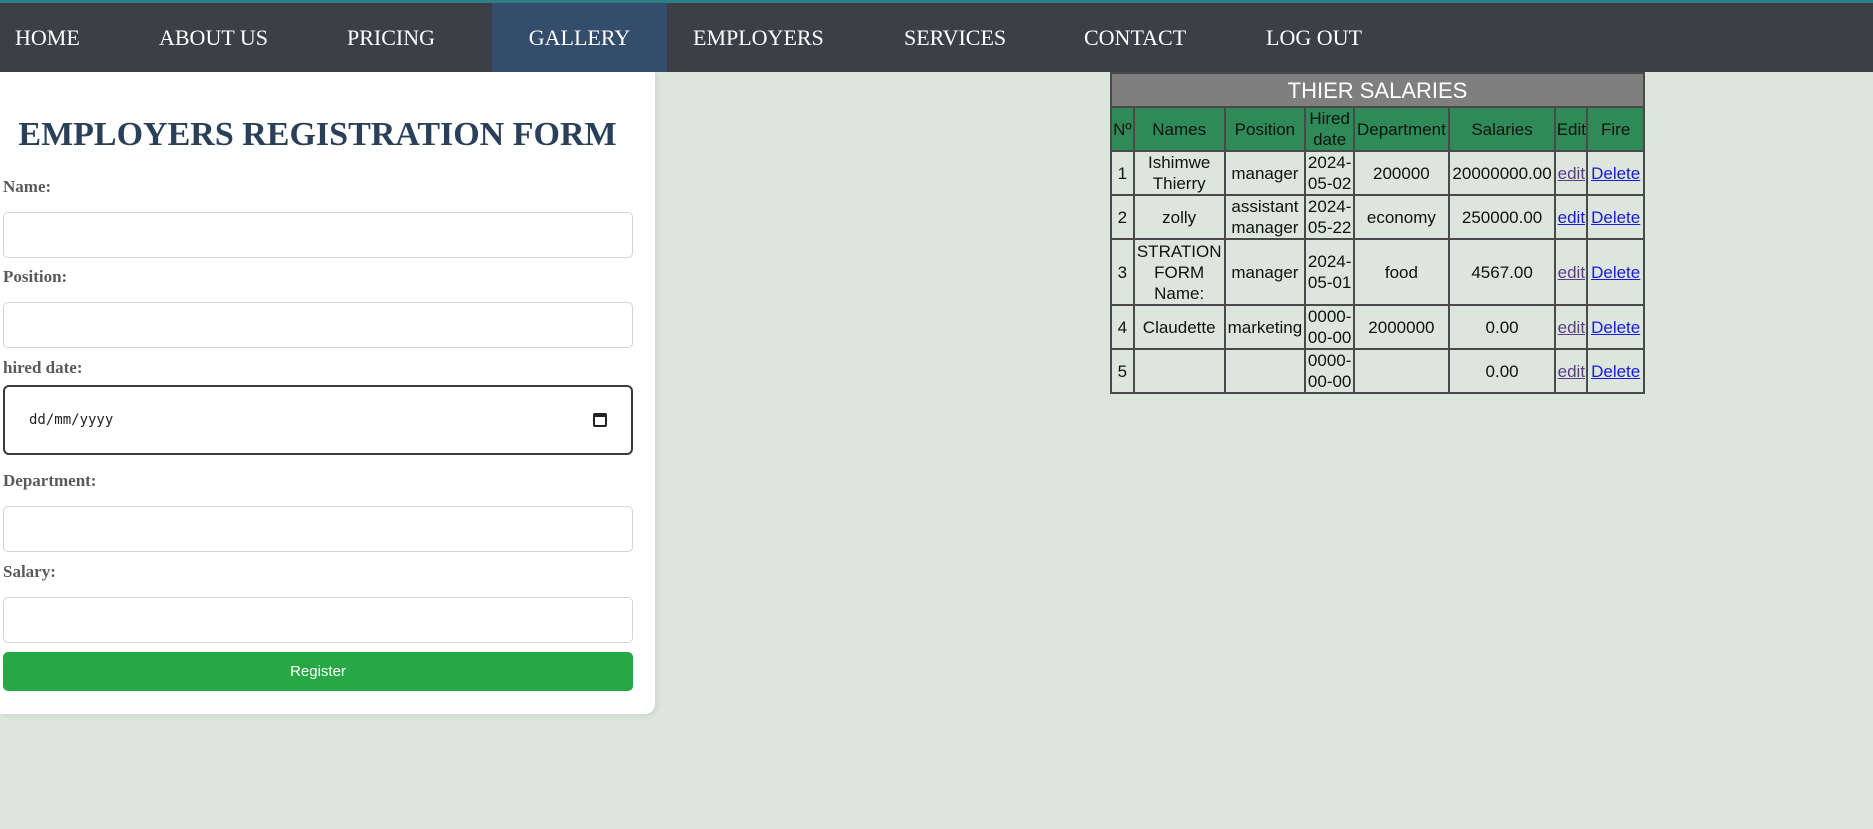  Describe the element at coordinates (318, 235) in the screenshot. I see `name-input` at that location.